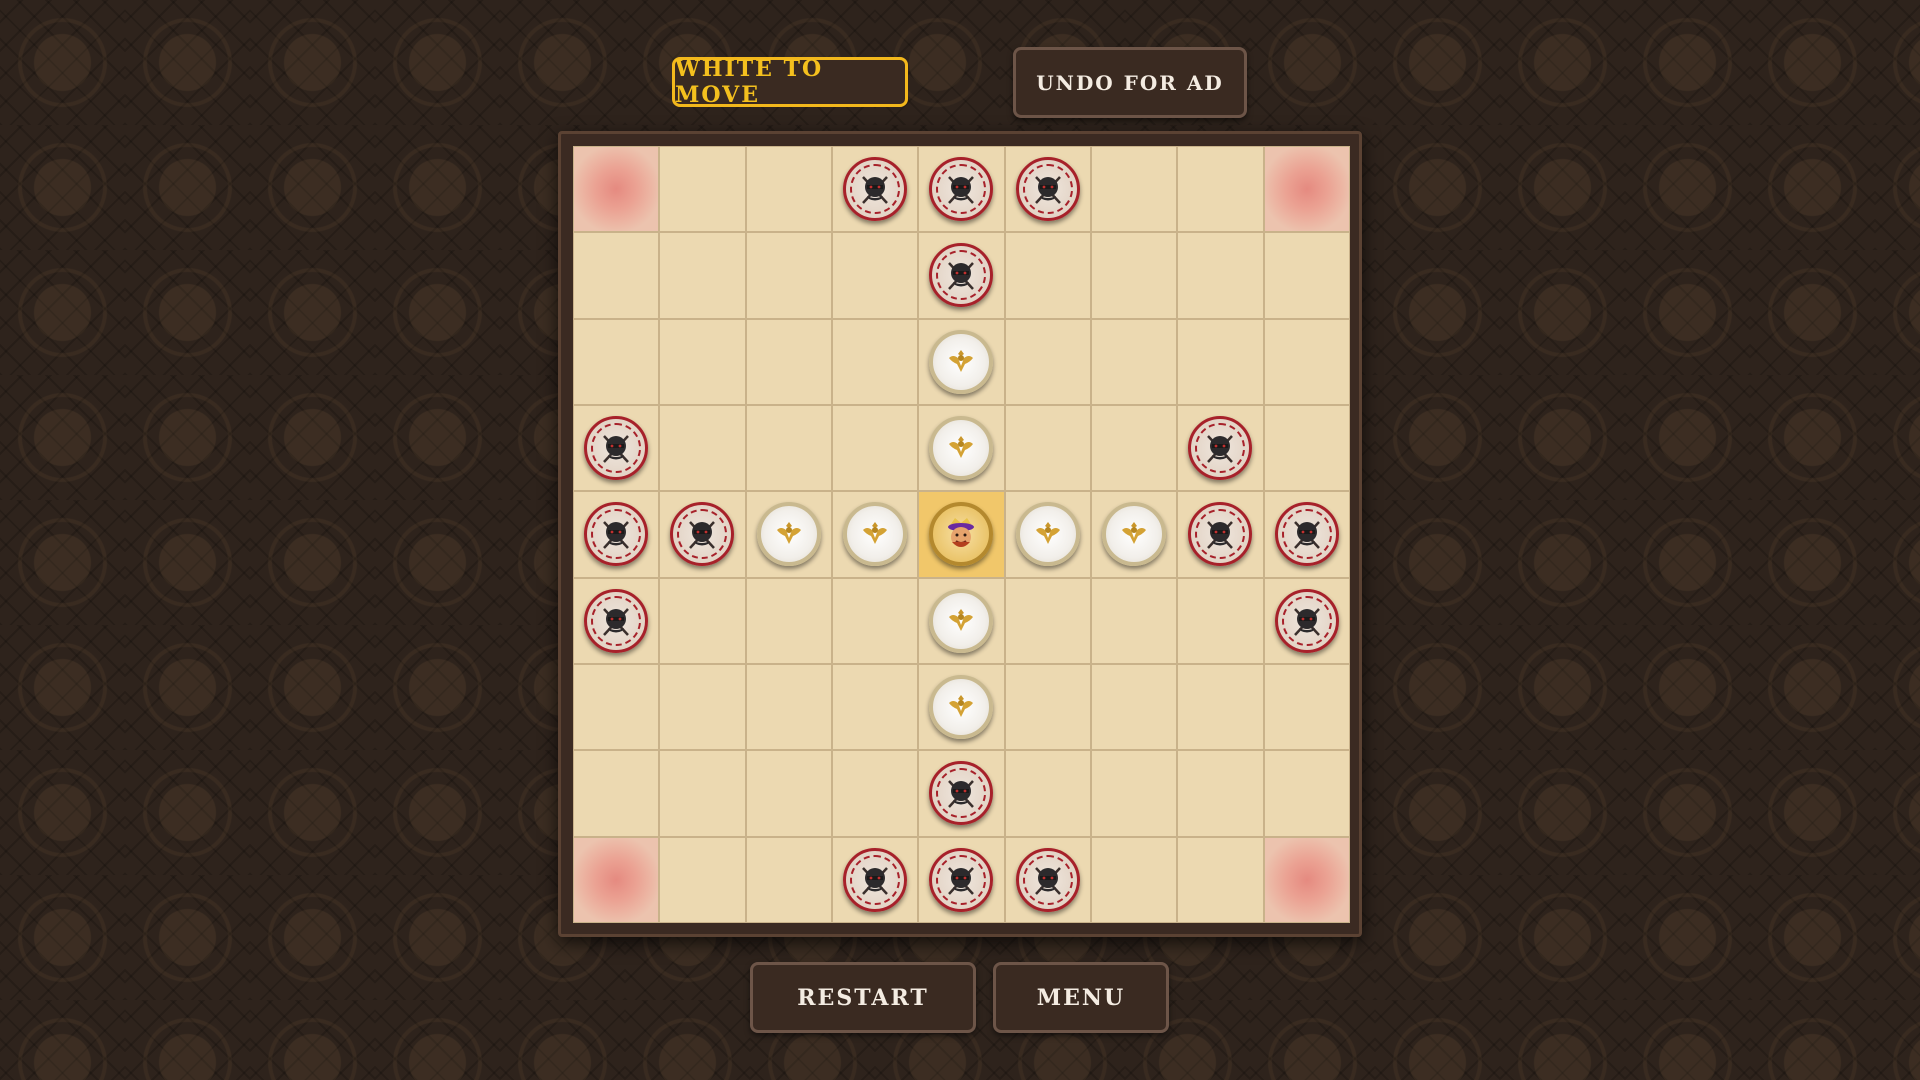 The image size is (1920, 1080). I want to click on undo-for-ad-button: UNDO FOR AD, so click(1130, 82).